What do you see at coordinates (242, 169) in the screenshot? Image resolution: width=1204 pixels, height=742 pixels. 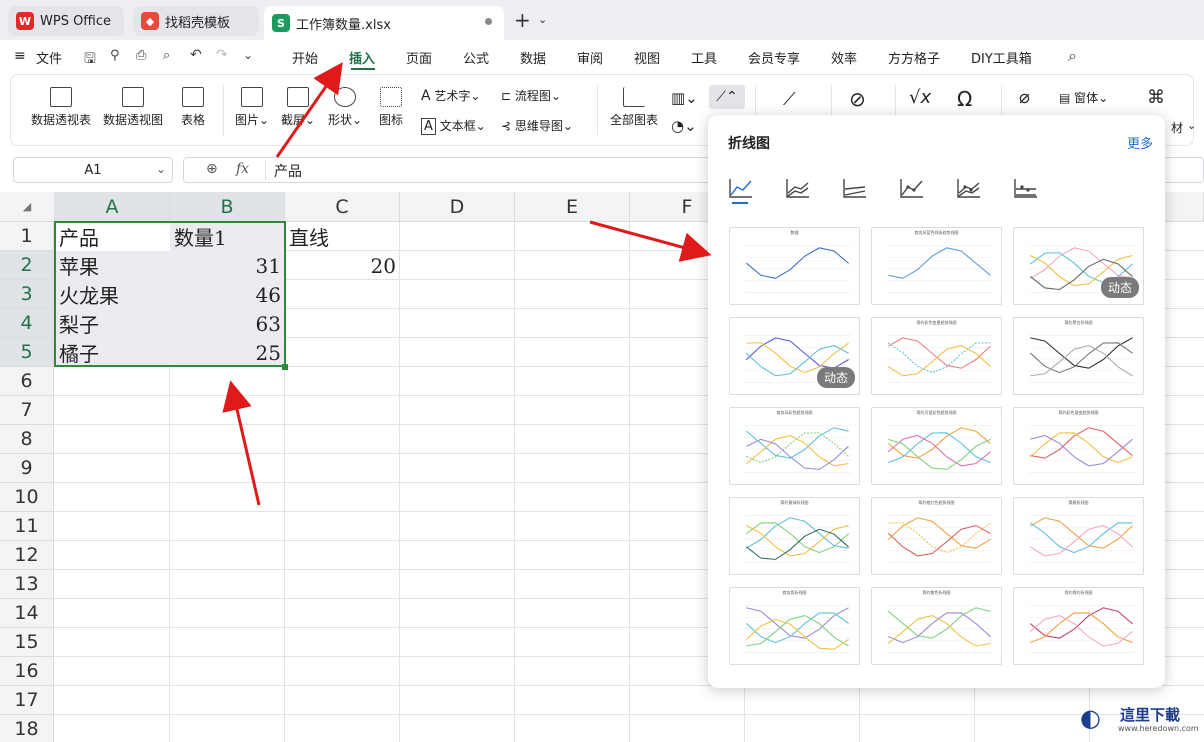 I see `fx-icon: fx` at bounding box center [242, 169].